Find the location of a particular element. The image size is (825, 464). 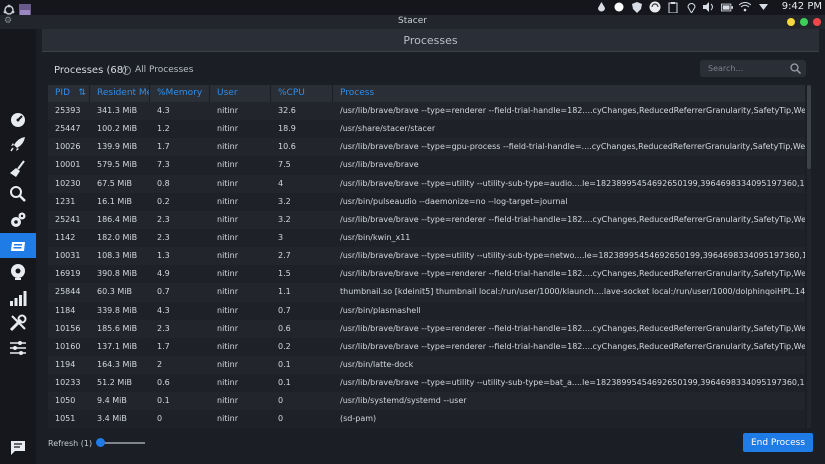

broom-icon is located at coordinates (17, 168).